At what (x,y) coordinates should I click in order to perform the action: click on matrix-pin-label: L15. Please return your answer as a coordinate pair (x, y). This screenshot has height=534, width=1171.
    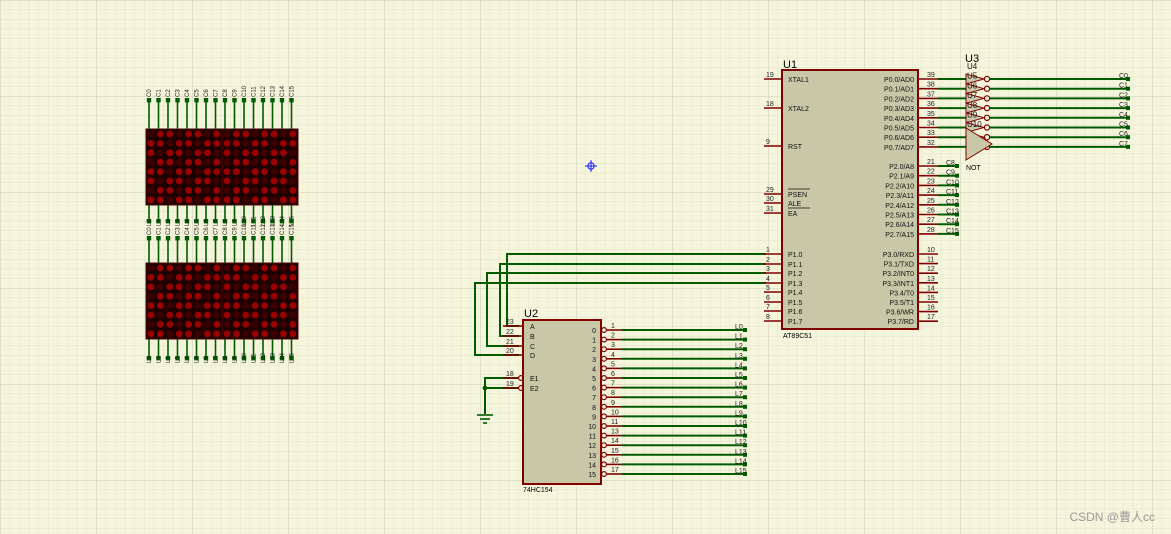
    Looking at the image, I should click on (293, 357).